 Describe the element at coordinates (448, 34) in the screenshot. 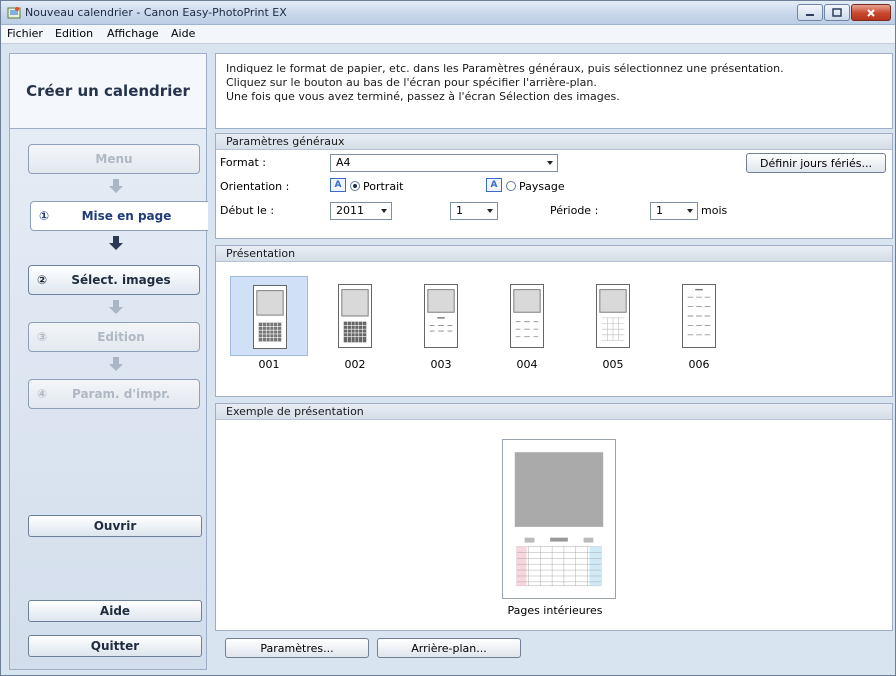

I see `menu-bar: Fichier Edition Affichage Aide` at that location.